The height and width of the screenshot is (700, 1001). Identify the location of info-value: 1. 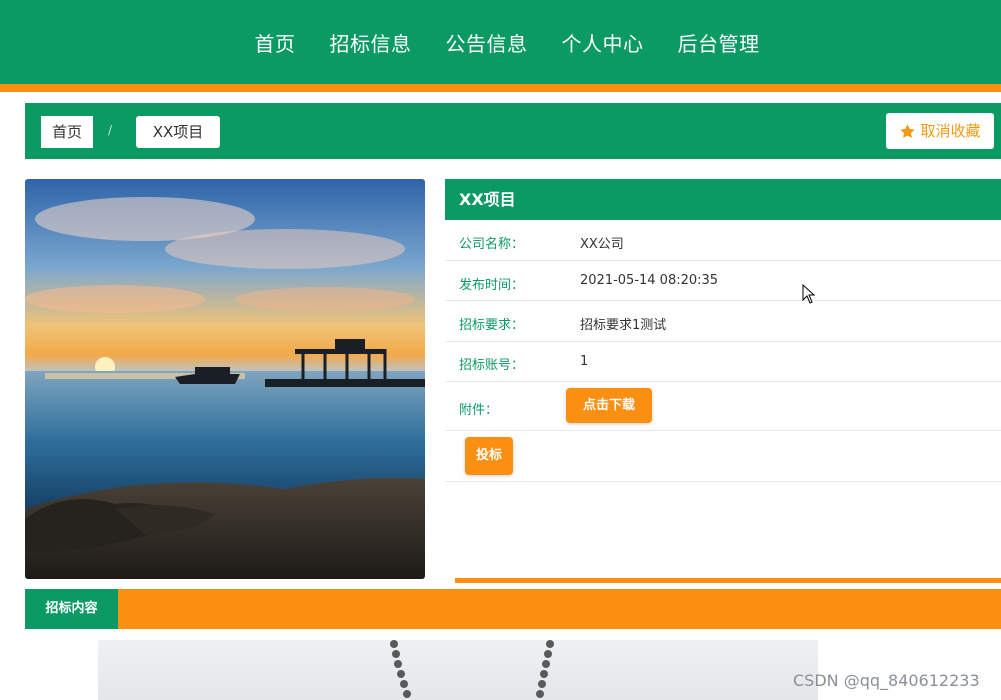
(584, 361).